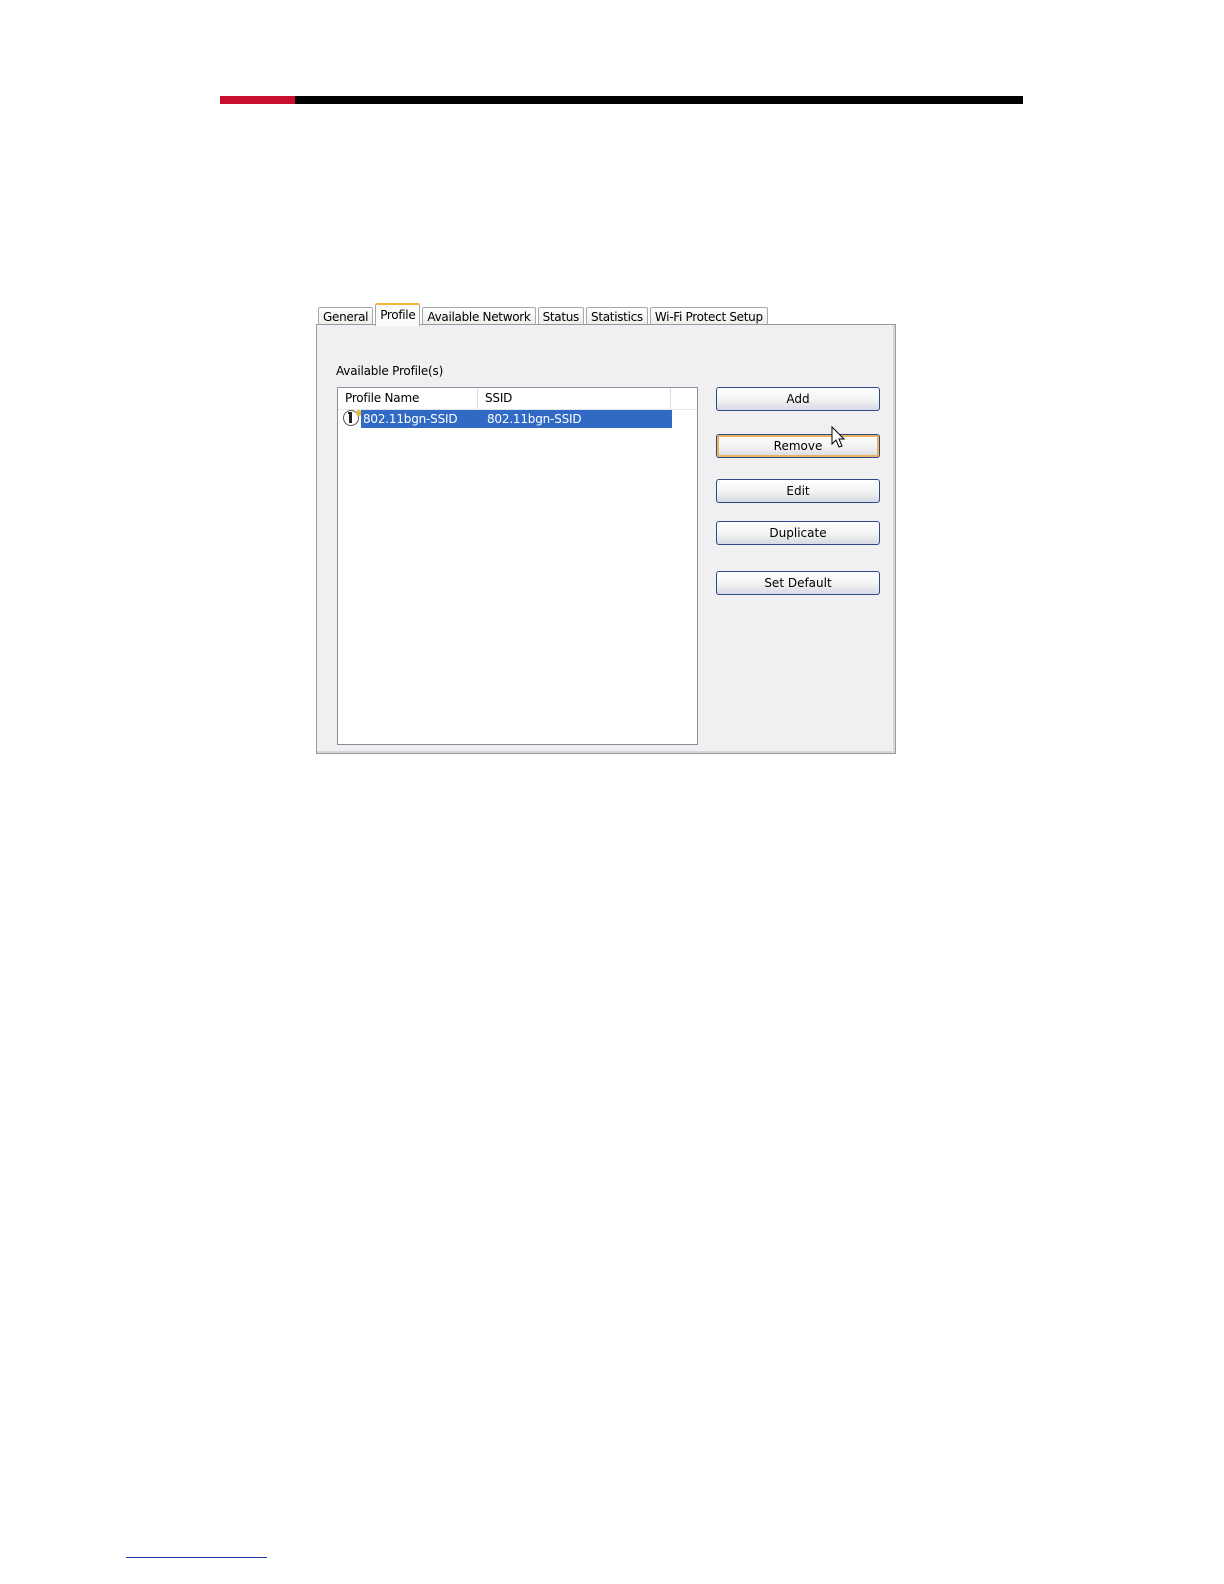 The width and height of the screenshot is (1224, 1584). Describe the element at coordinates (798, 533) in the screenshot. I see `duplicate-button: Duplicate` at that location.